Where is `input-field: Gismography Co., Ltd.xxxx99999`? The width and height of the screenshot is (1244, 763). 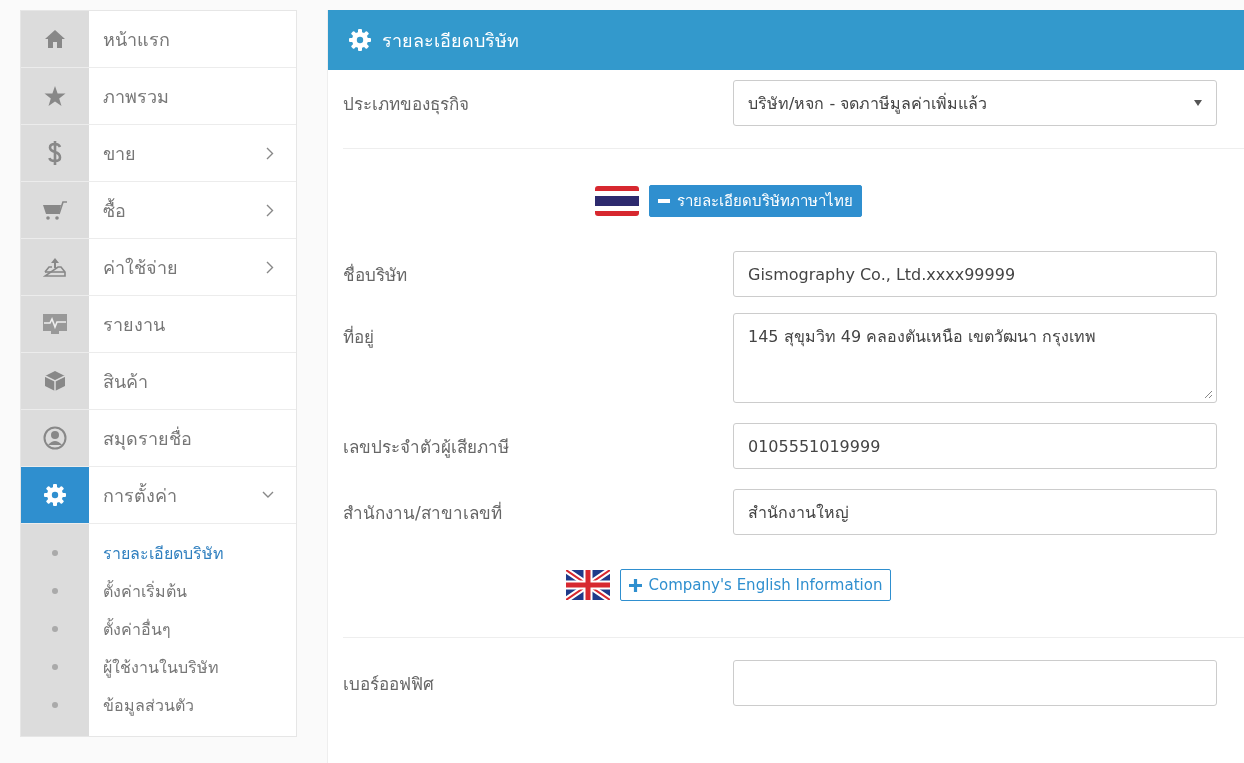
input-field: Gismography Co., Ltd.xxxx99999 is located at coordinates (975, 274).